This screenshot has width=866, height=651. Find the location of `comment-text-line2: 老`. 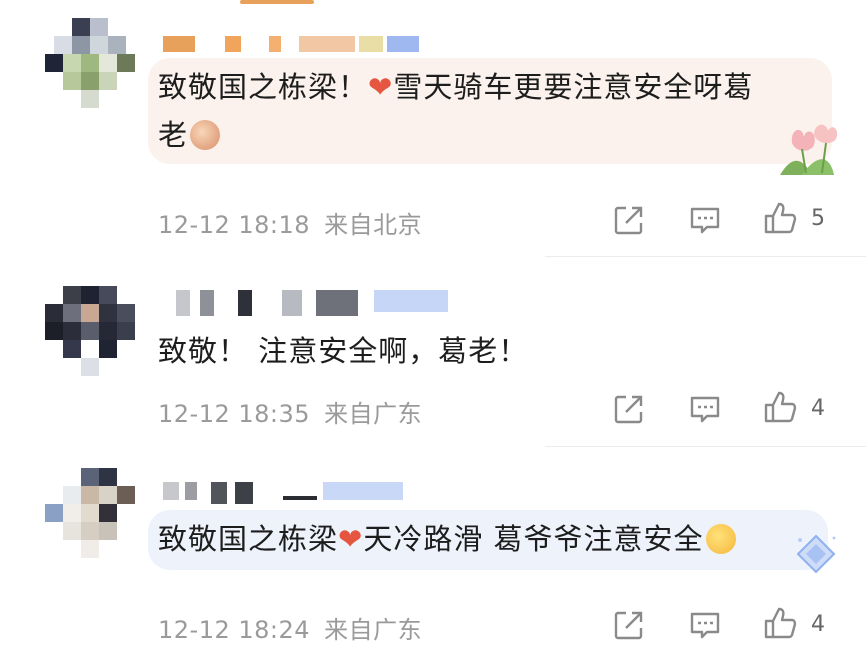

comment-text-line2: 老 is located at coordinates (189, 135).